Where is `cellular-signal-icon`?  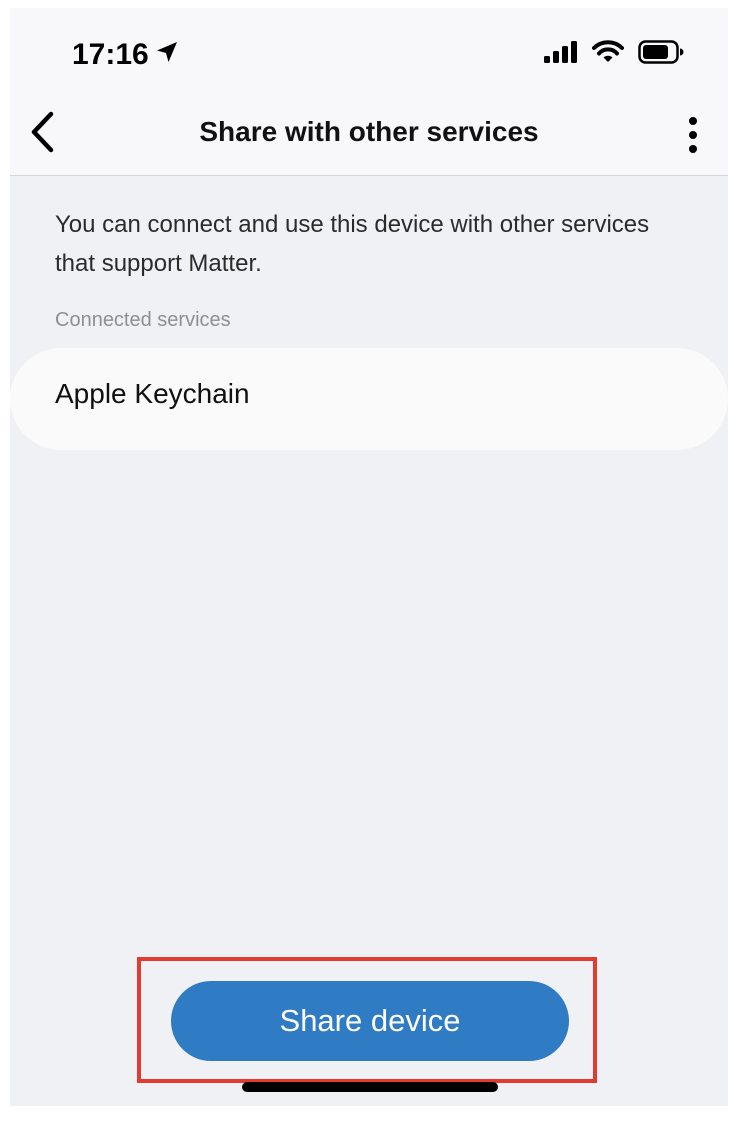
cellular-signal-icon is located at coordinates (561, 54).